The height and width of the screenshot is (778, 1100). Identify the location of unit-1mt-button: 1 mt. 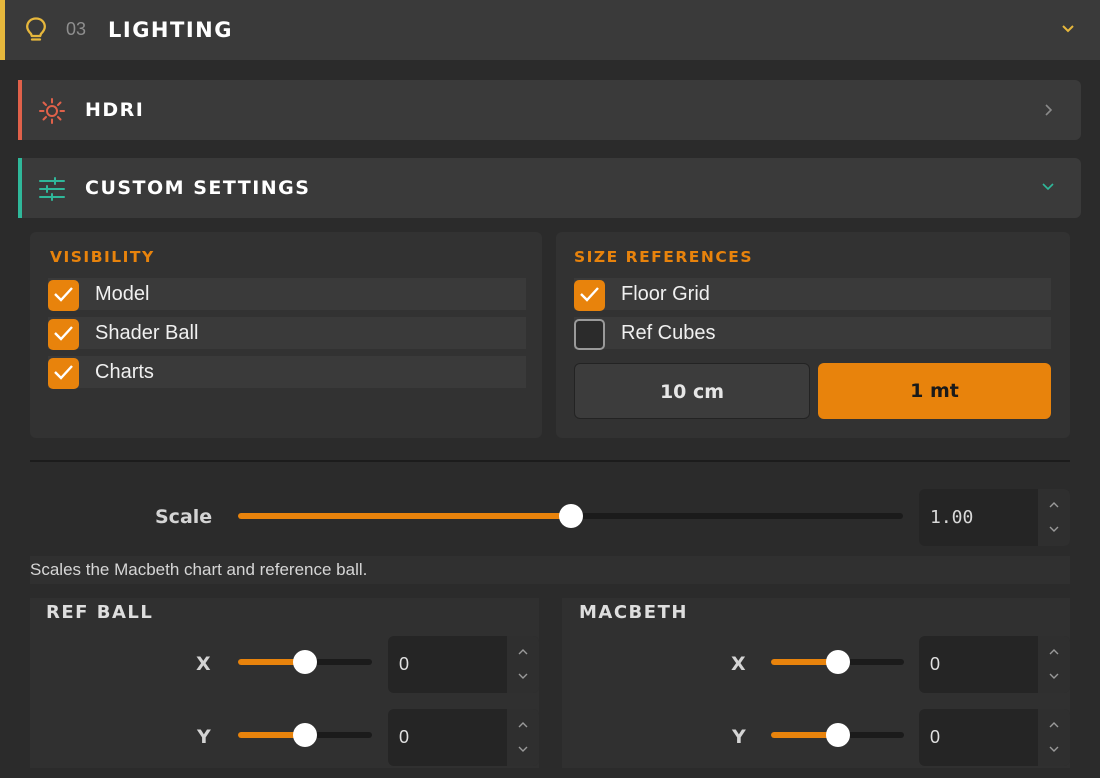
(934, 391).